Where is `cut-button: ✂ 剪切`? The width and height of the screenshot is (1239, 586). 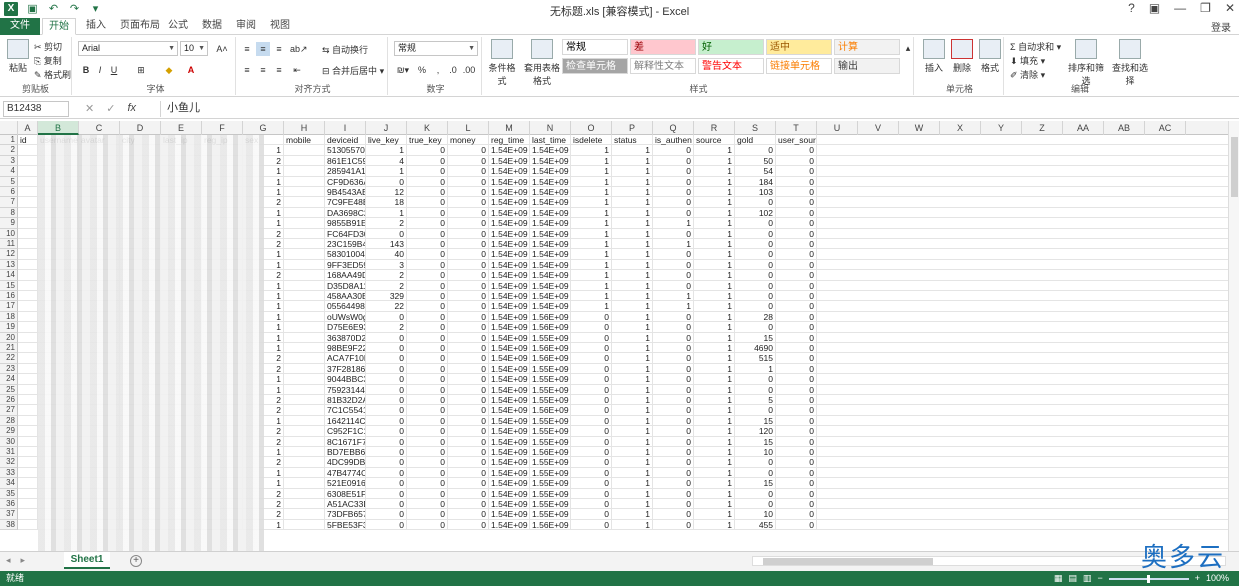
cut-button: ✂ 剪切 is located at coordinates (48, 46).